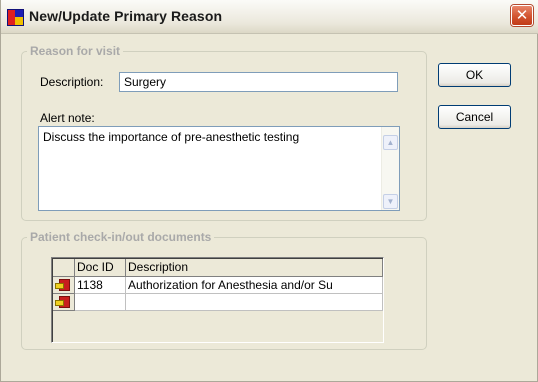 The image size is (538, 382). What do you see at coordinates (474, 75) in the screenshot?
I see `ok-button: OK` at bounding box center [474, 75].